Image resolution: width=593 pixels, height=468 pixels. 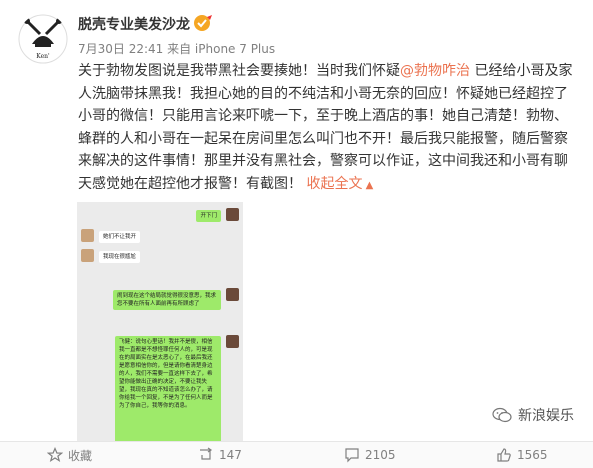 What do you see at coordinates (206, 453) in the screenshot?
I see `repost-icon` at bounding box center [206, 453].